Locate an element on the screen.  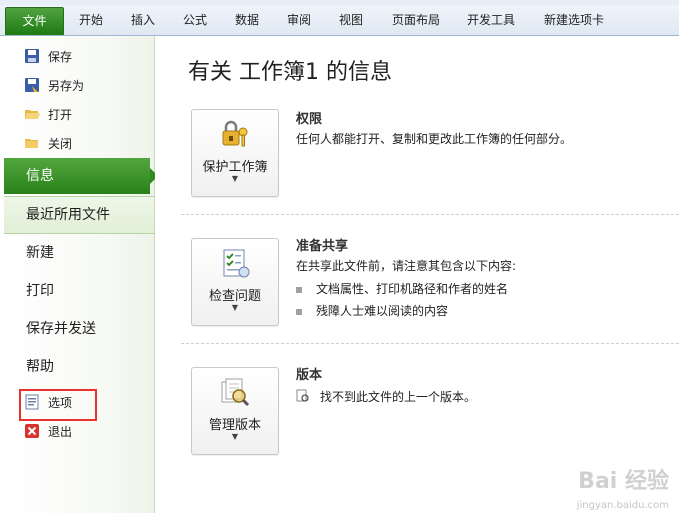
nav-tab-save-send-label: 保存并发送 is located at coordinates (61, 329).